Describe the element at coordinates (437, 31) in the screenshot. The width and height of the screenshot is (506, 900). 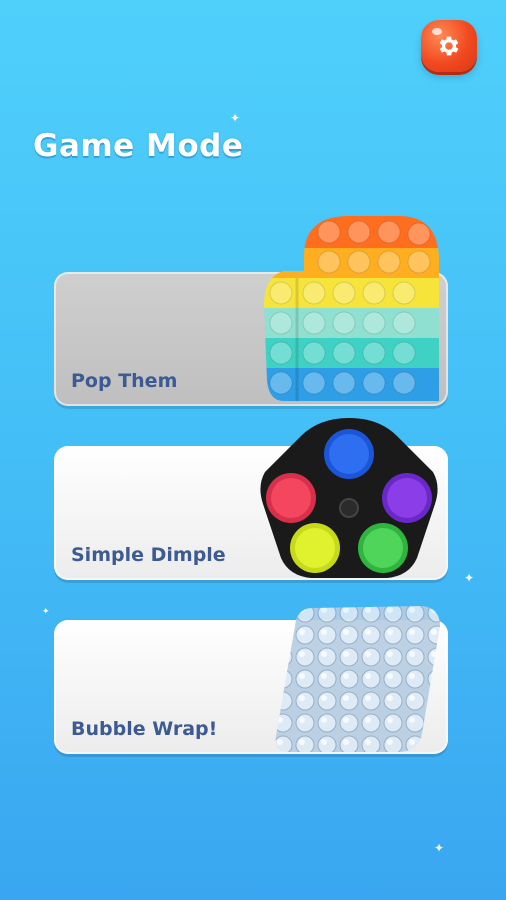
I see `button-shine` at that location.